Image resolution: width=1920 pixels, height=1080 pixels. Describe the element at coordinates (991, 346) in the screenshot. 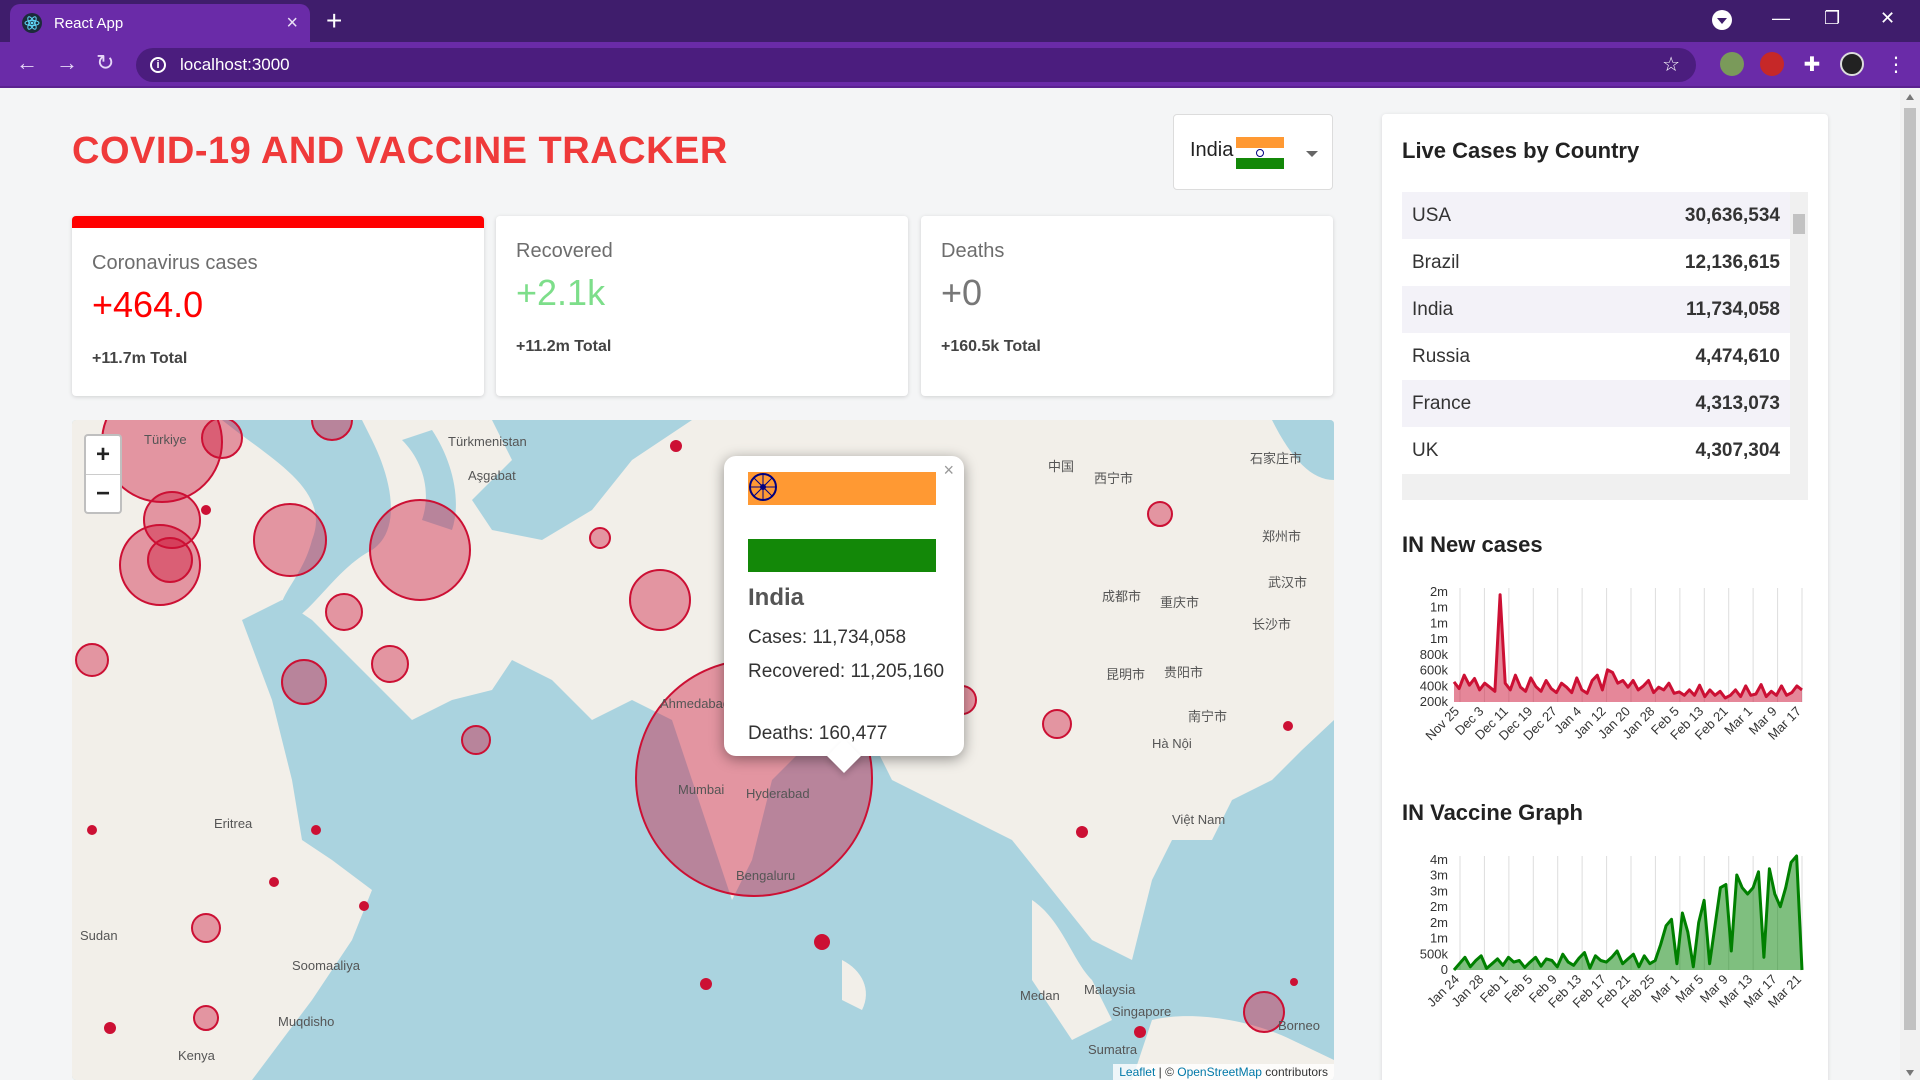

I see `card-total: +160.5k Total` at that location.